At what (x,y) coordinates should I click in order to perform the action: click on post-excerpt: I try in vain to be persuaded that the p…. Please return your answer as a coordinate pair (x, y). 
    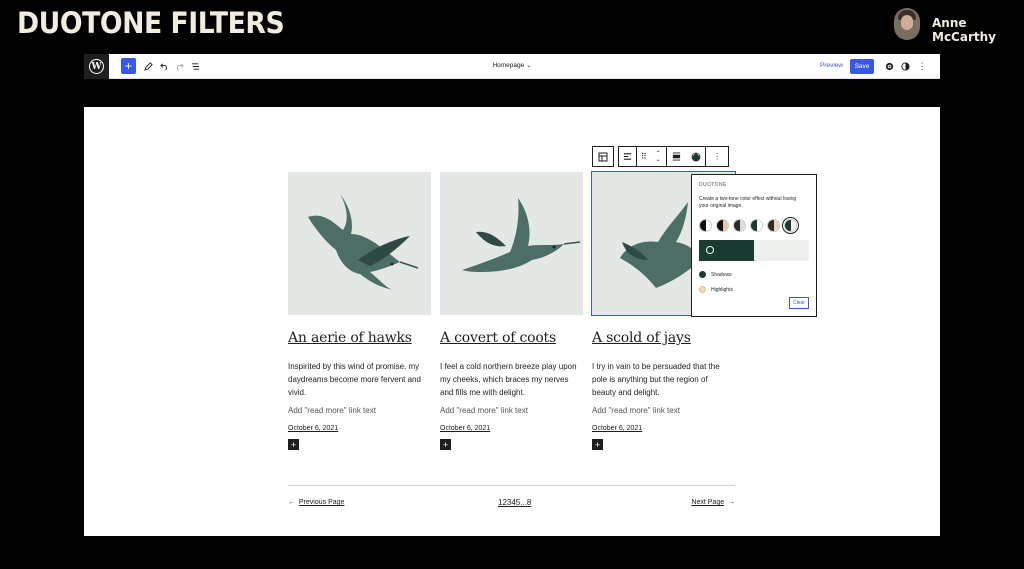
    Looking at the image, I should click on (656, 379).